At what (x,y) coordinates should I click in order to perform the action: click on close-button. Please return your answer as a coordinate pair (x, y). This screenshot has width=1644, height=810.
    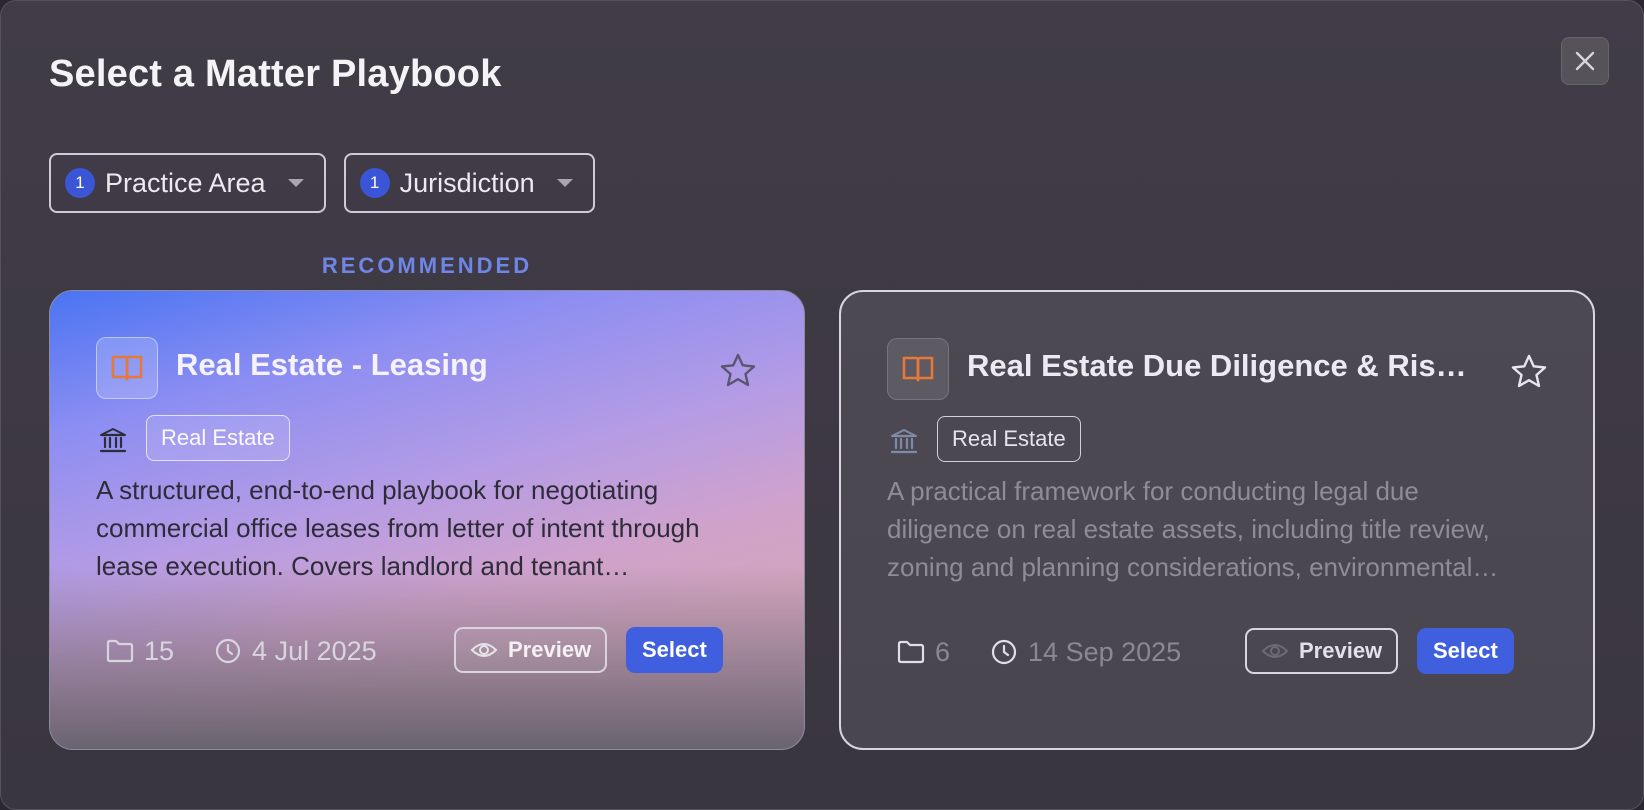
    Looking at the image, I should click on (1585, 61).